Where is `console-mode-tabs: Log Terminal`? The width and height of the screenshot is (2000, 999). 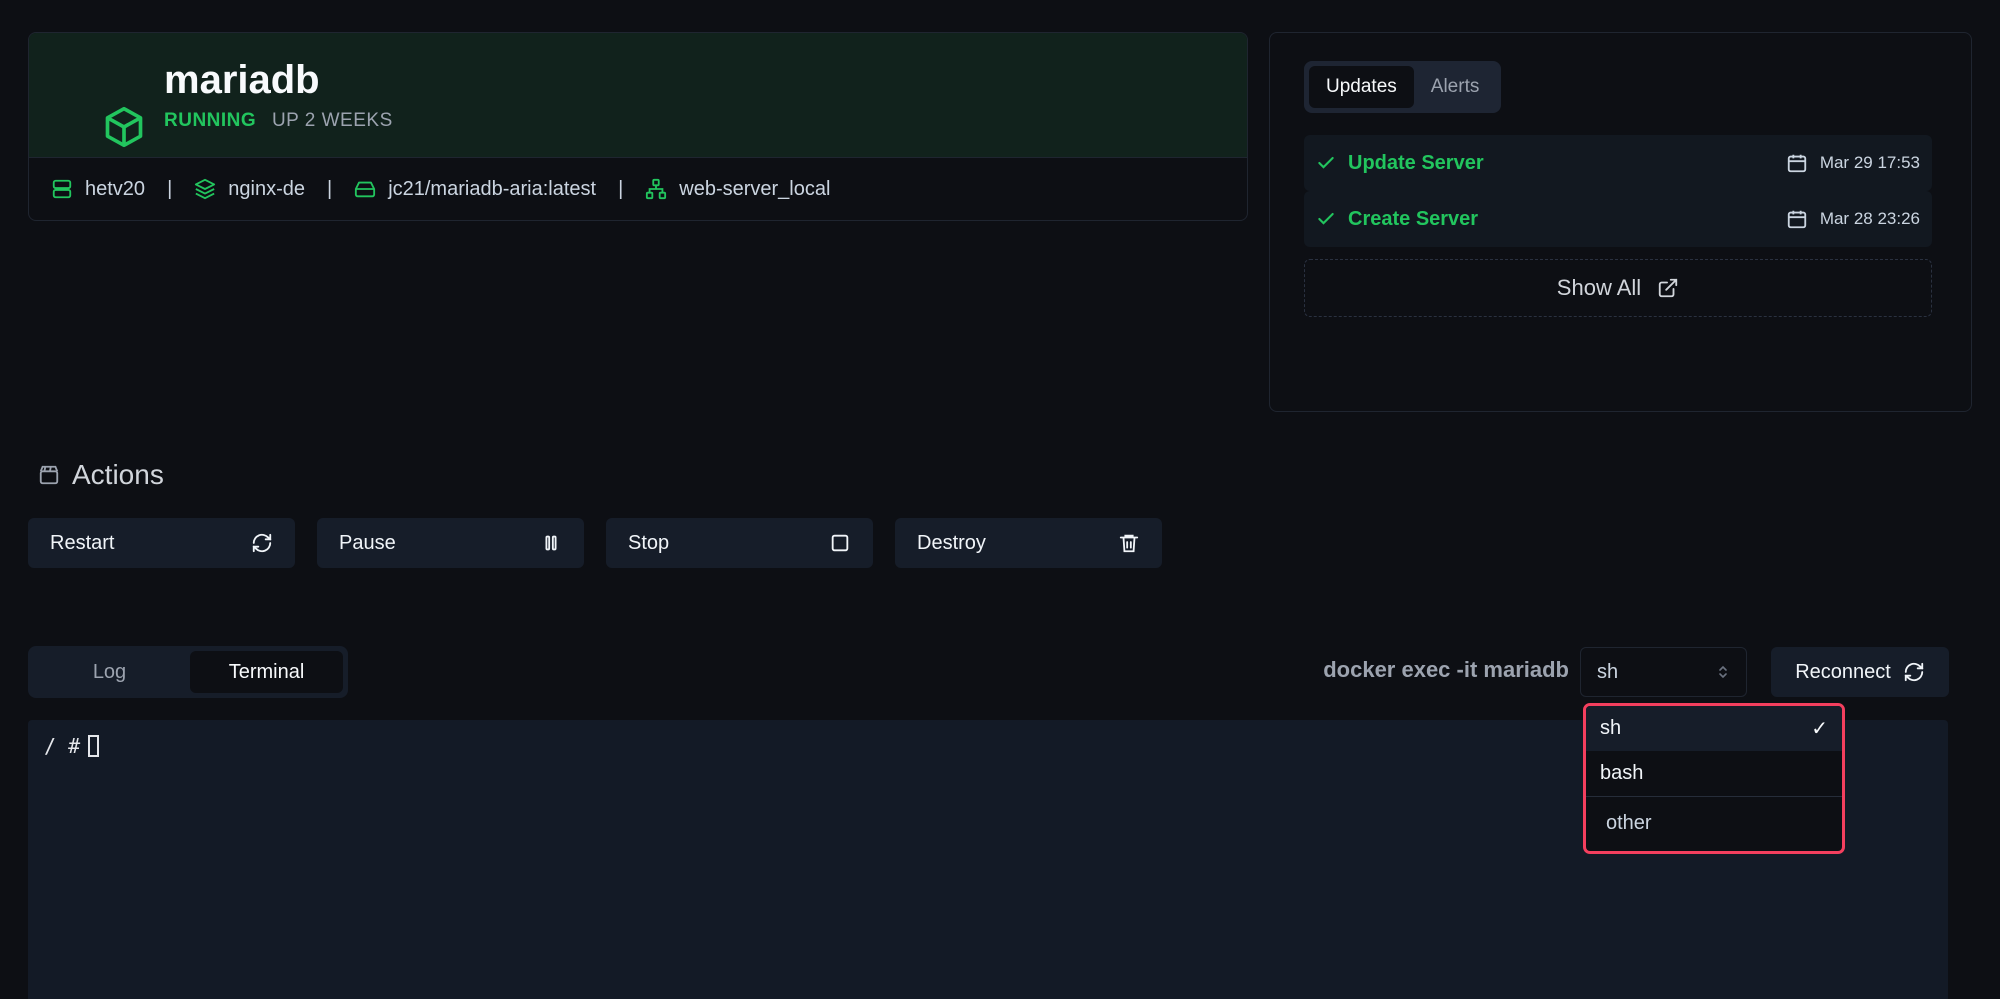 console-mode-tabs: Log Terminal is located at coordinates (188, 672).